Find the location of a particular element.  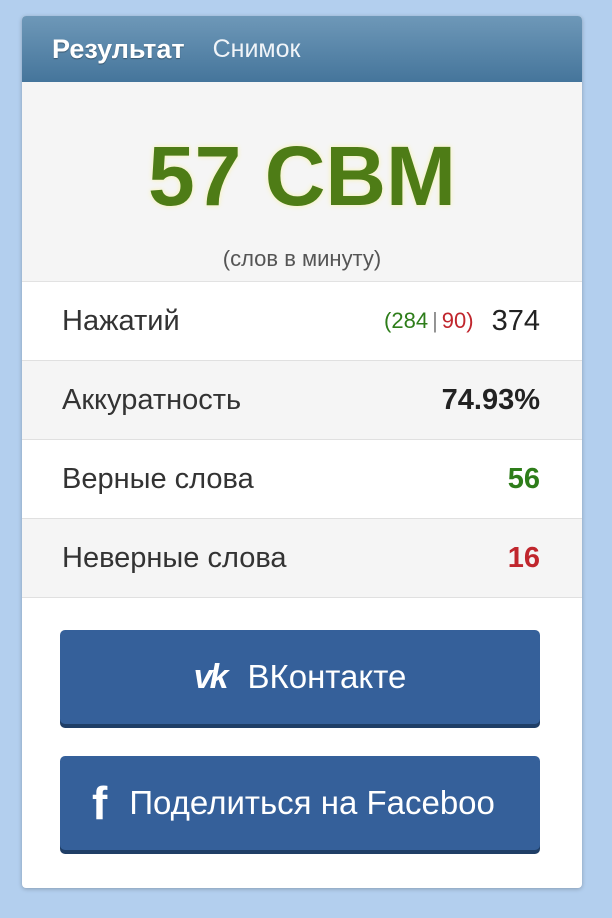

vk-share-label: ВКонтакте is located at coordinates (327, 676).